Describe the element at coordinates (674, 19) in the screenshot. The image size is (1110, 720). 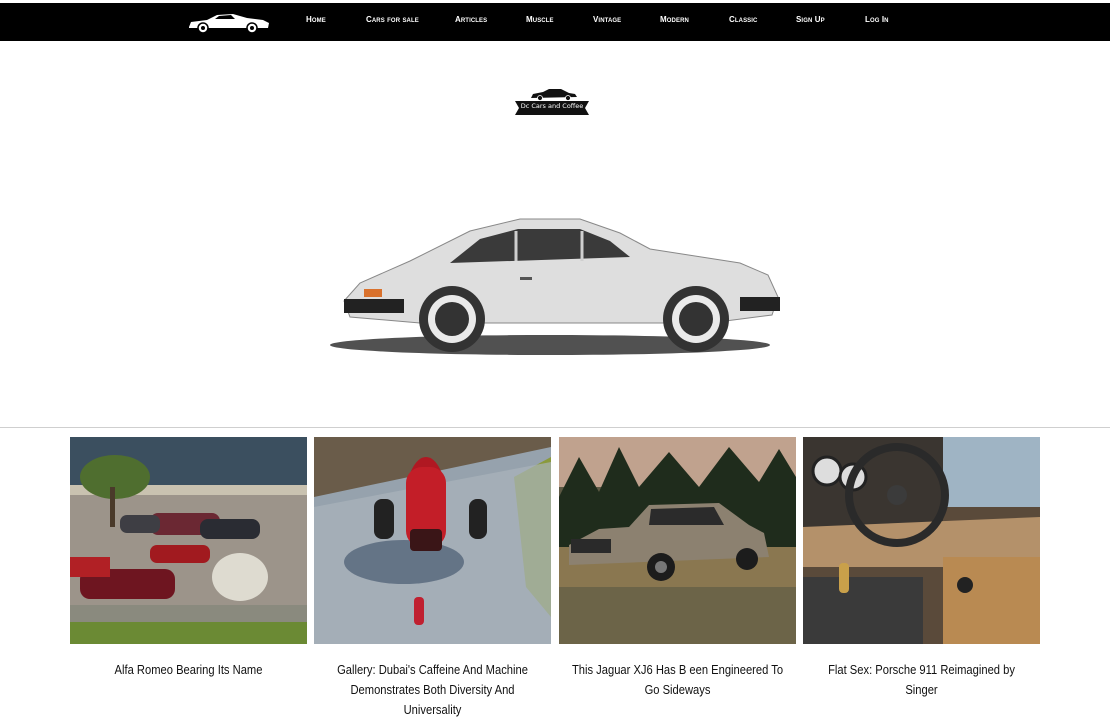
I see `nav-modern: Modern` at that location.